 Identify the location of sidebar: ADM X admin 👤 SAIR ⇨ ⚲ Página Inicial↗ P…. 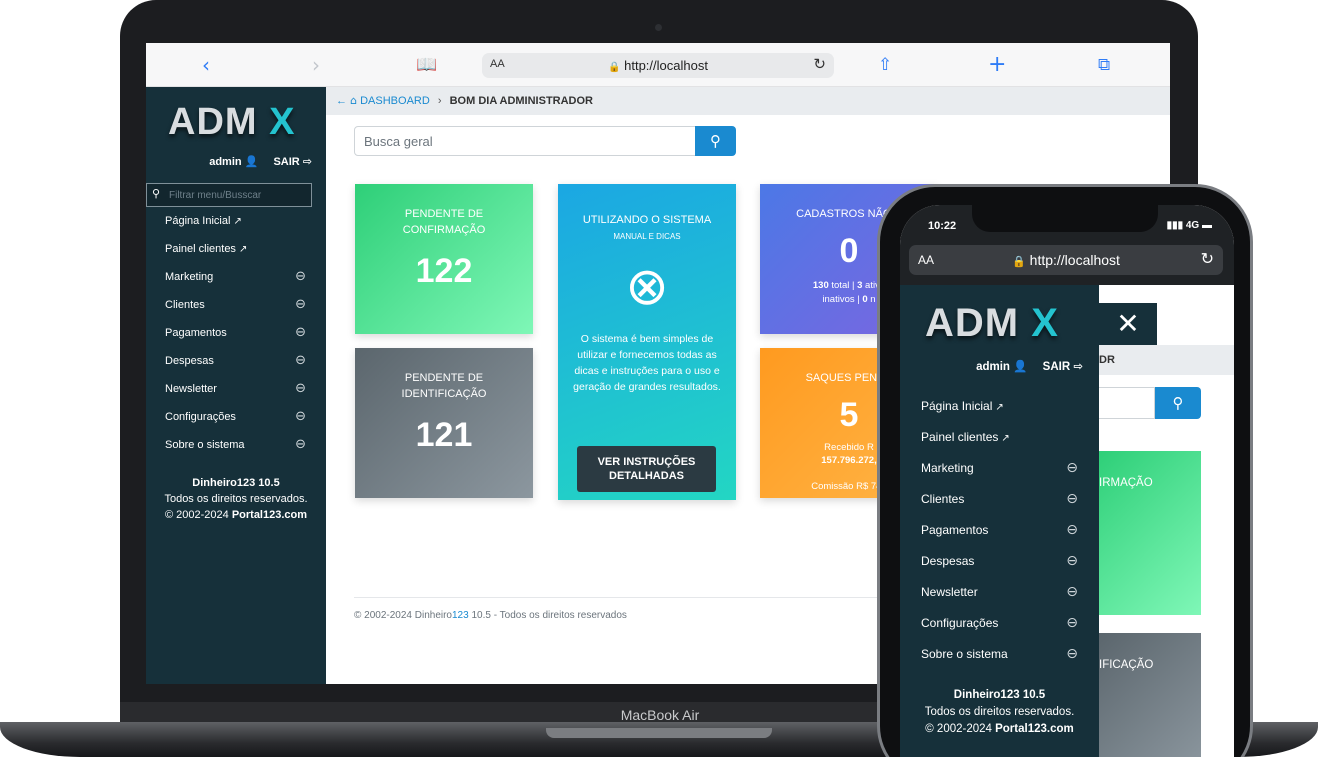
(236, 385).